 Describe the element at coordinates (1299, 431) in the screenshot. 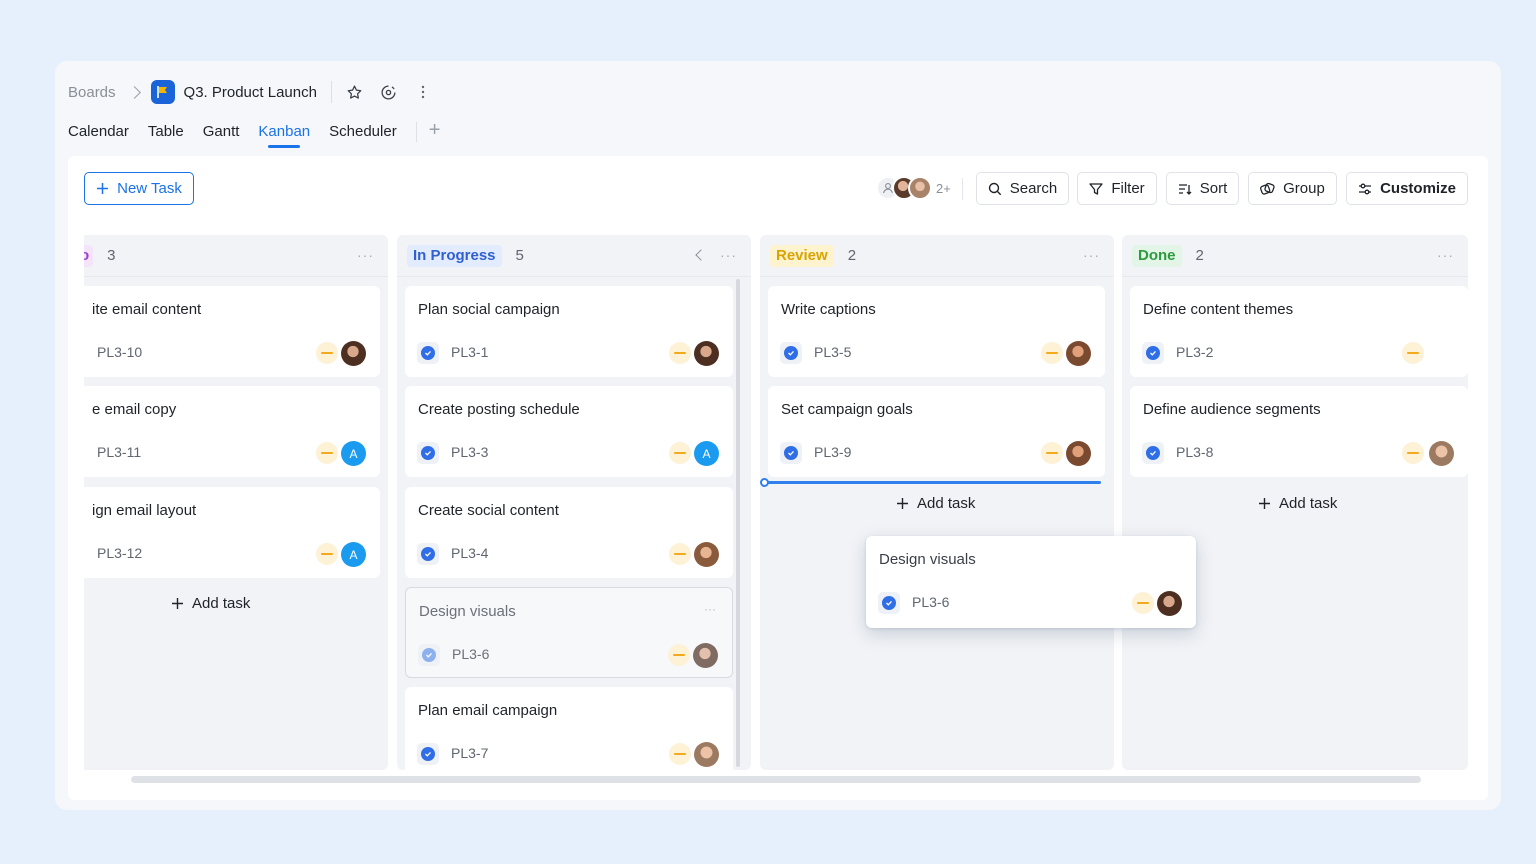

I see `task-card: Define audience segments PL3-8` at that location.